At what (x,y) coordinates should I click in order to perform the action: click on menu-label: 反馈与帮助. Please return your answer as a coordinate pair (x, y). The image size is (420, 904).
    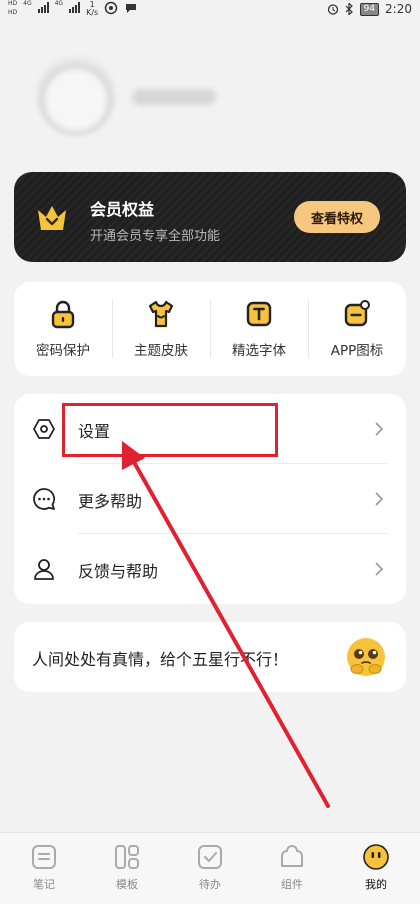
    Looking at the image, I should click on (118, 571).